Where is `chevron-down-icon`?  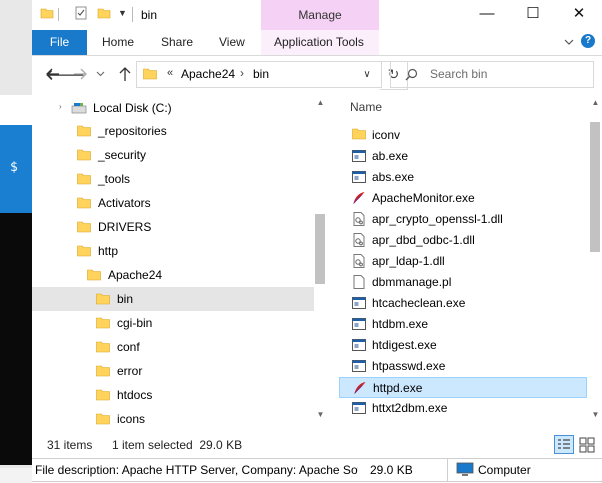 chevron-down-icon is located at coordinates (569, 42).